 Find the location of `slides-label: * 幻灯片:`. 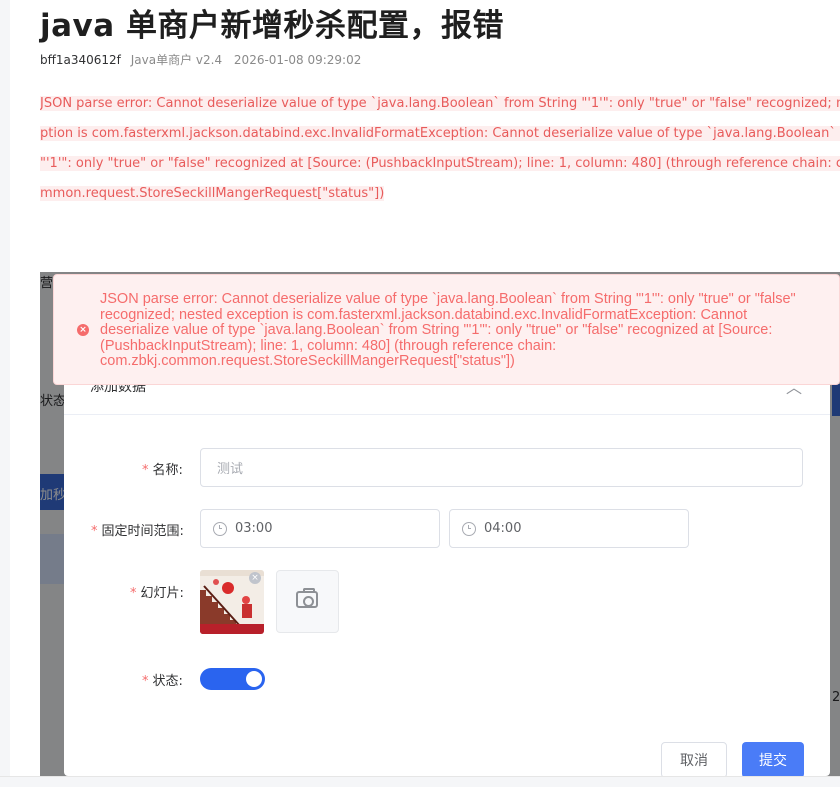

slides-label: * 幻灯片: is located at coordinates (157, 593).